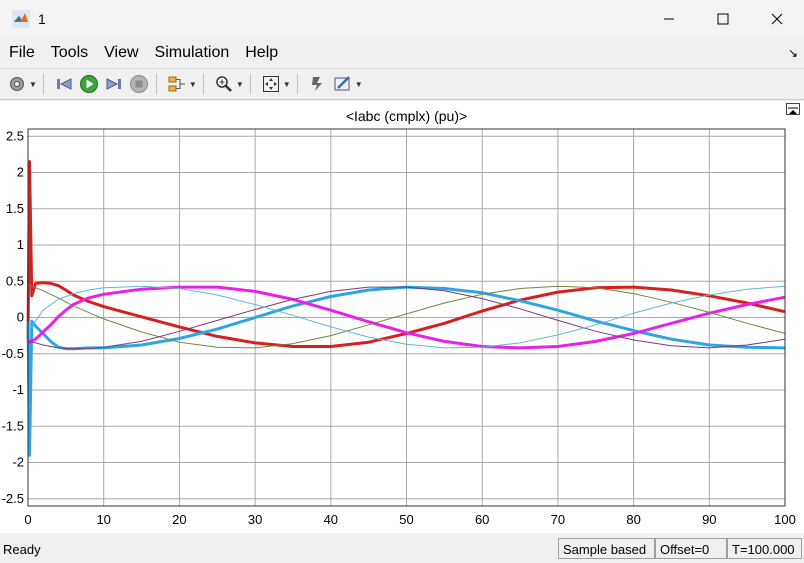 The image size is (804, 563). Describe the element at coordinates (240, 84) in the screenshot. I see `zoom-dropdown-icon: ▼` at that location.